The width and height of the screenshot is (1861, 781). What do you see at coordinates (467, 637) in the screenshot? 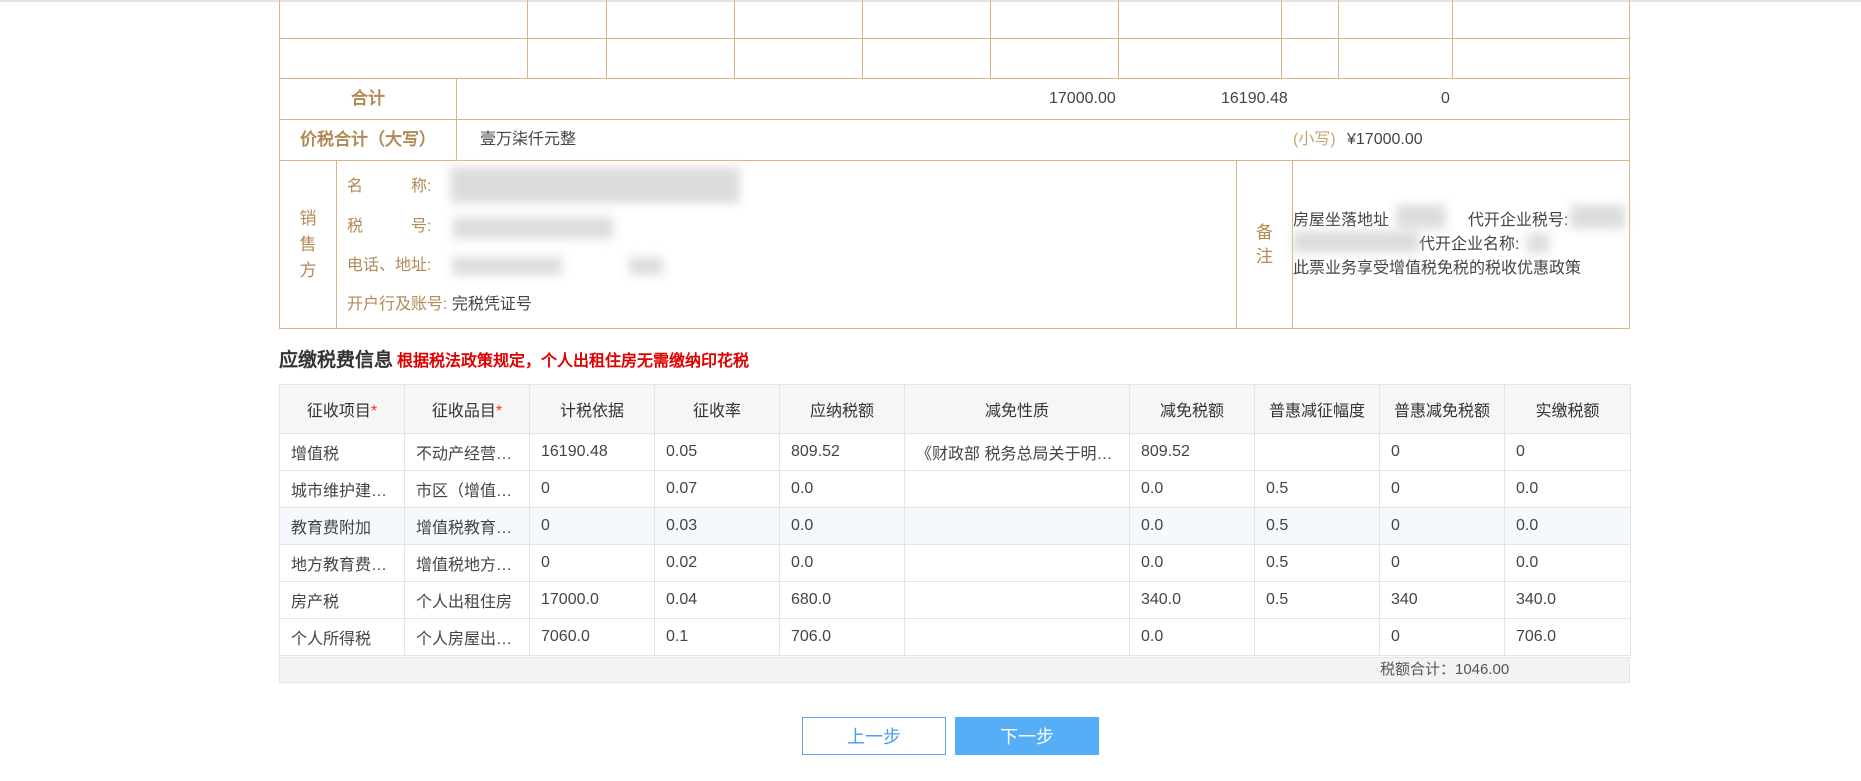
I see `cell-levy-category: 个人房屋出租所得` at bounding box center [467, 637].